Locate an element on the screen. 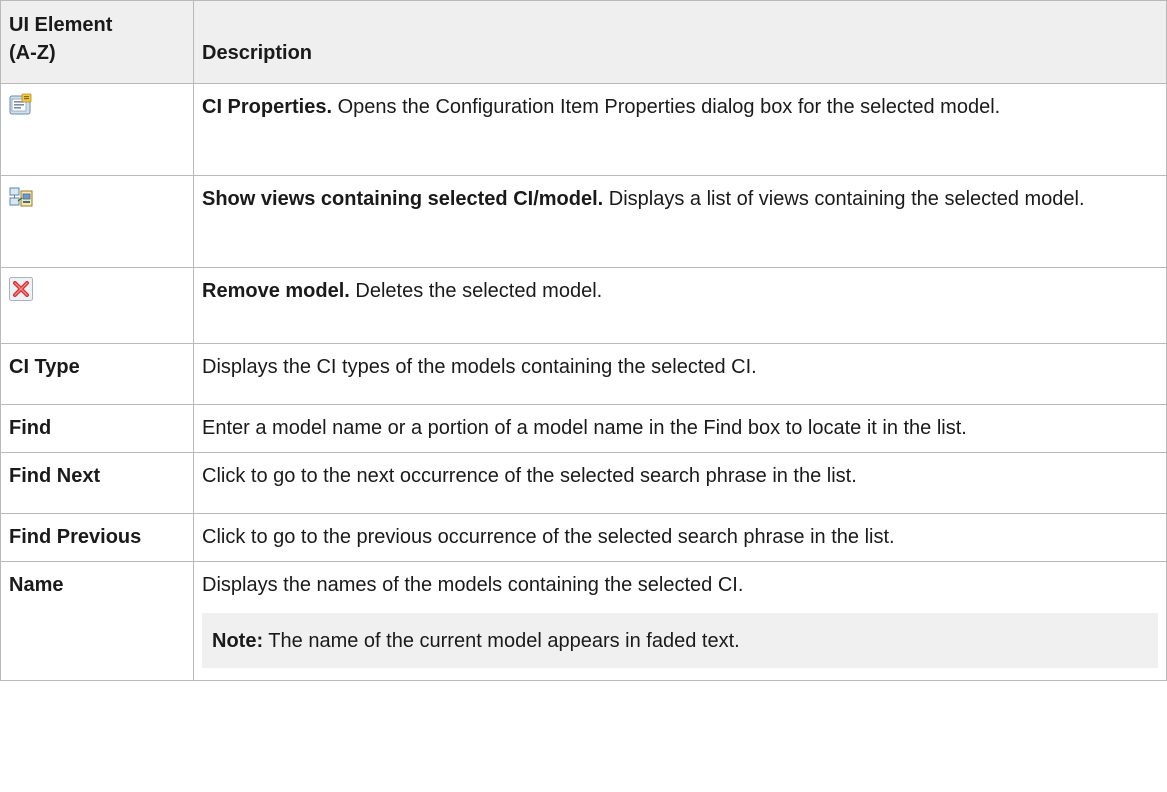  row-element-cell: Find Previous is located at coordinates (97, 537).